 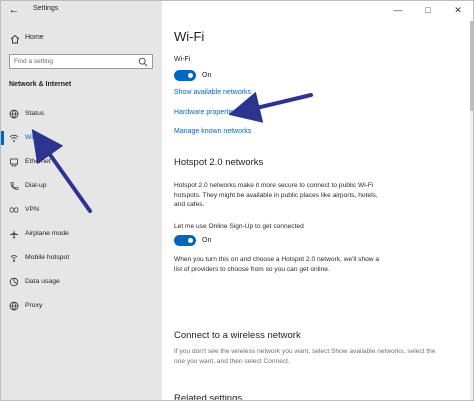 What do you see at coordinates (143, 62) in the screenshot?
I see `search-icon` at bounding box center [143, 62].